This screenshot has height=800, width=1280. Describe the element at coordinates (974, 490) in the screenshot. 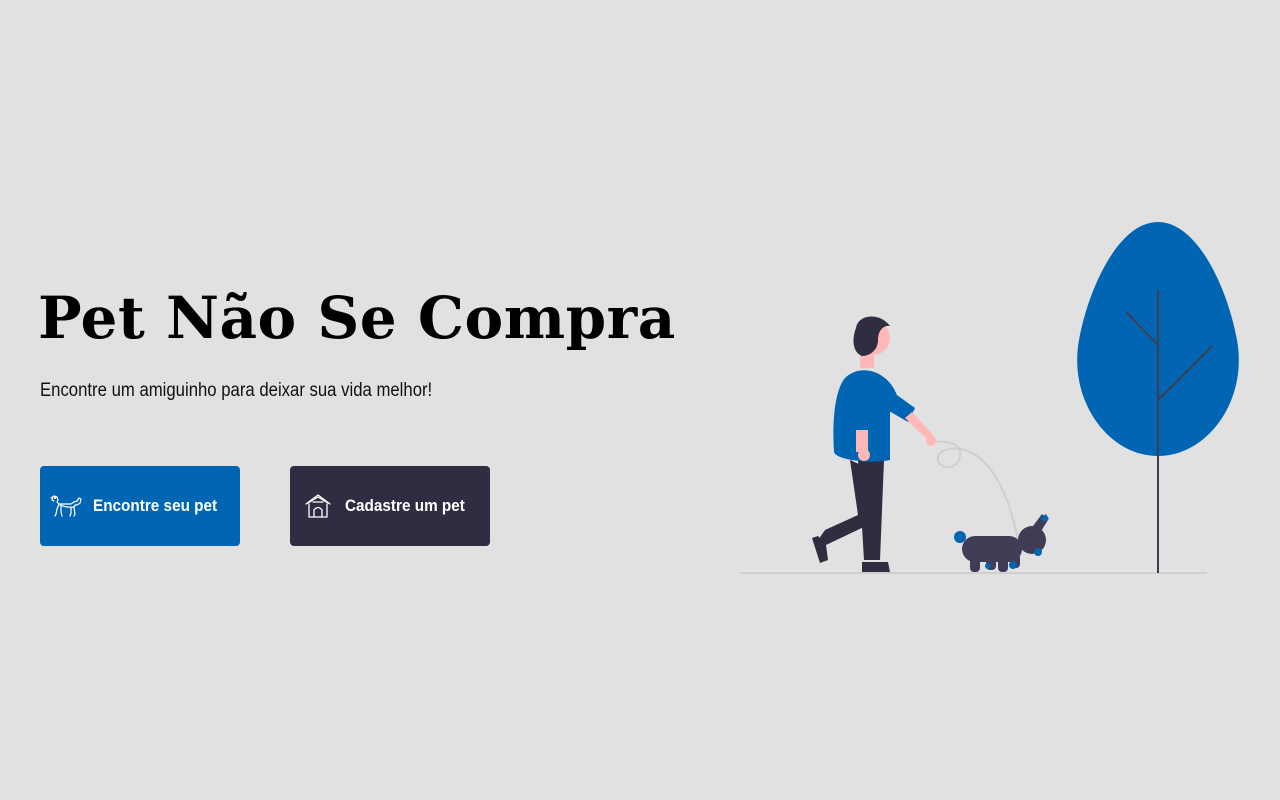

I see `leash` at that location.